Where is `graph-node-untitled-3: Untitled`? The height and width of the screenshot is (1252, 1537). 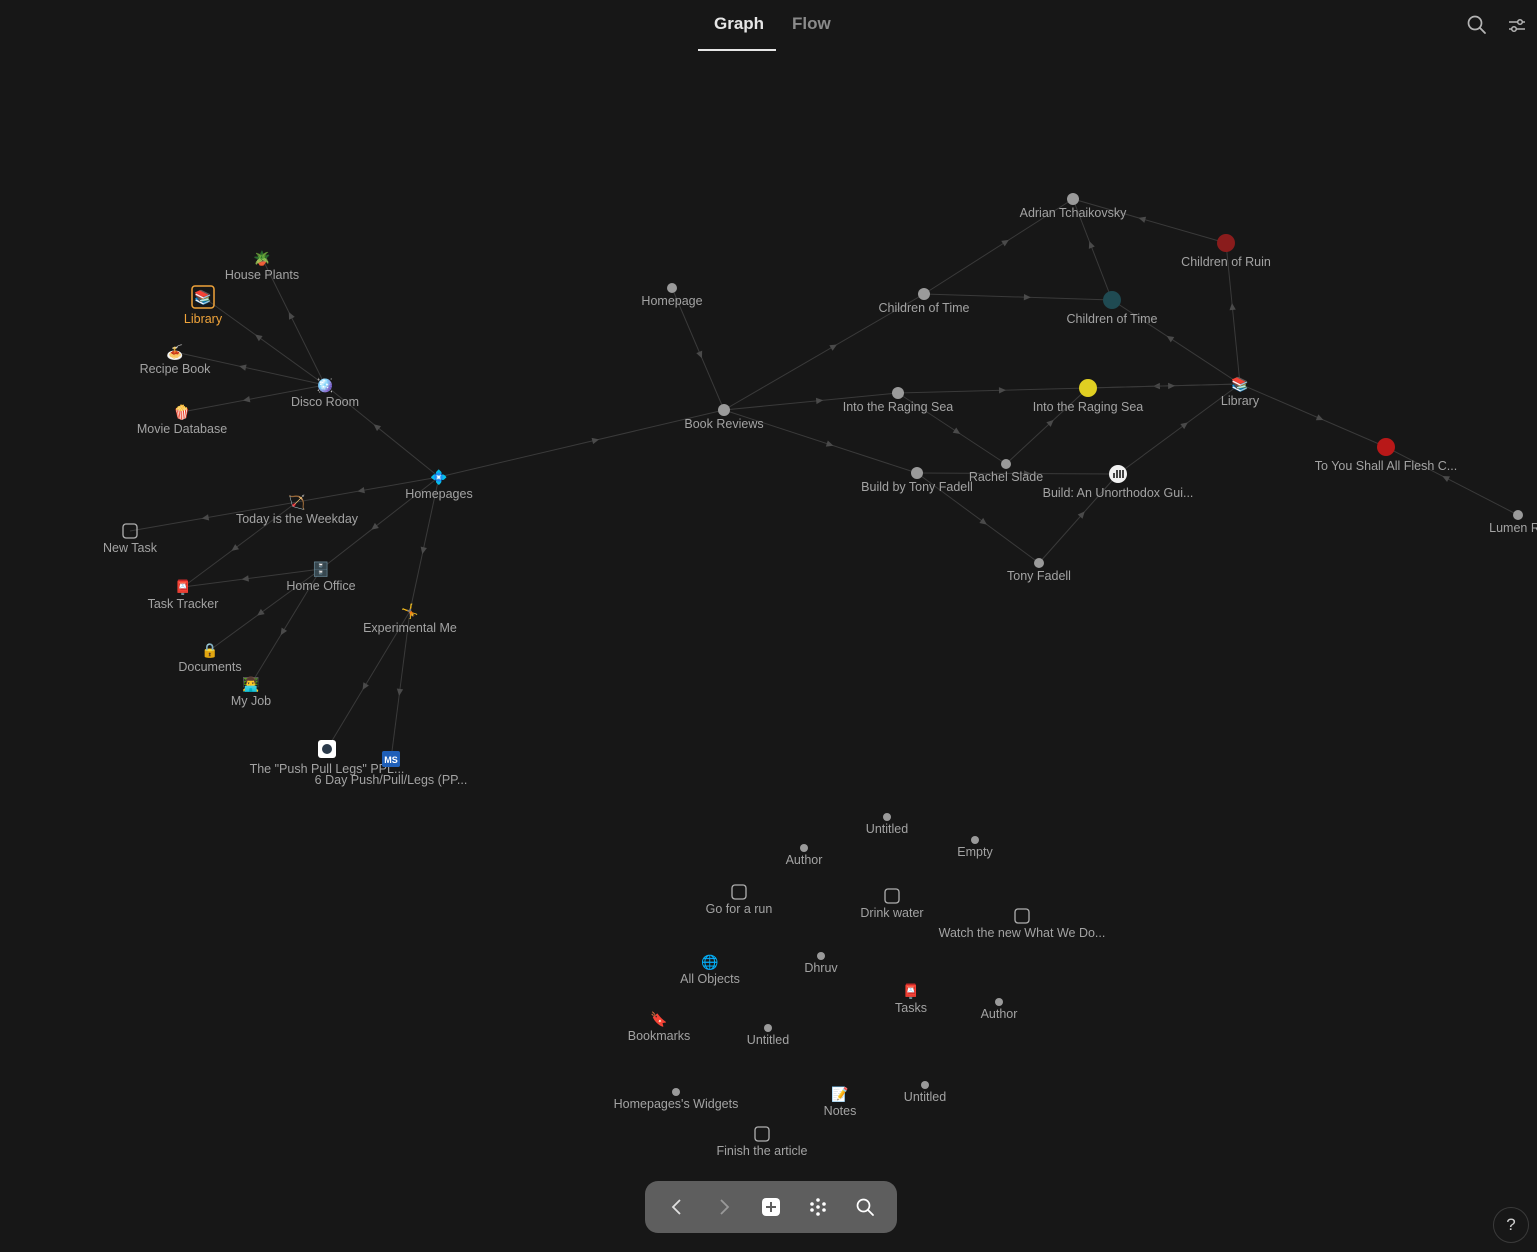
graph-node-untitled-3: Untitled is located at coordinates (925, 1092).